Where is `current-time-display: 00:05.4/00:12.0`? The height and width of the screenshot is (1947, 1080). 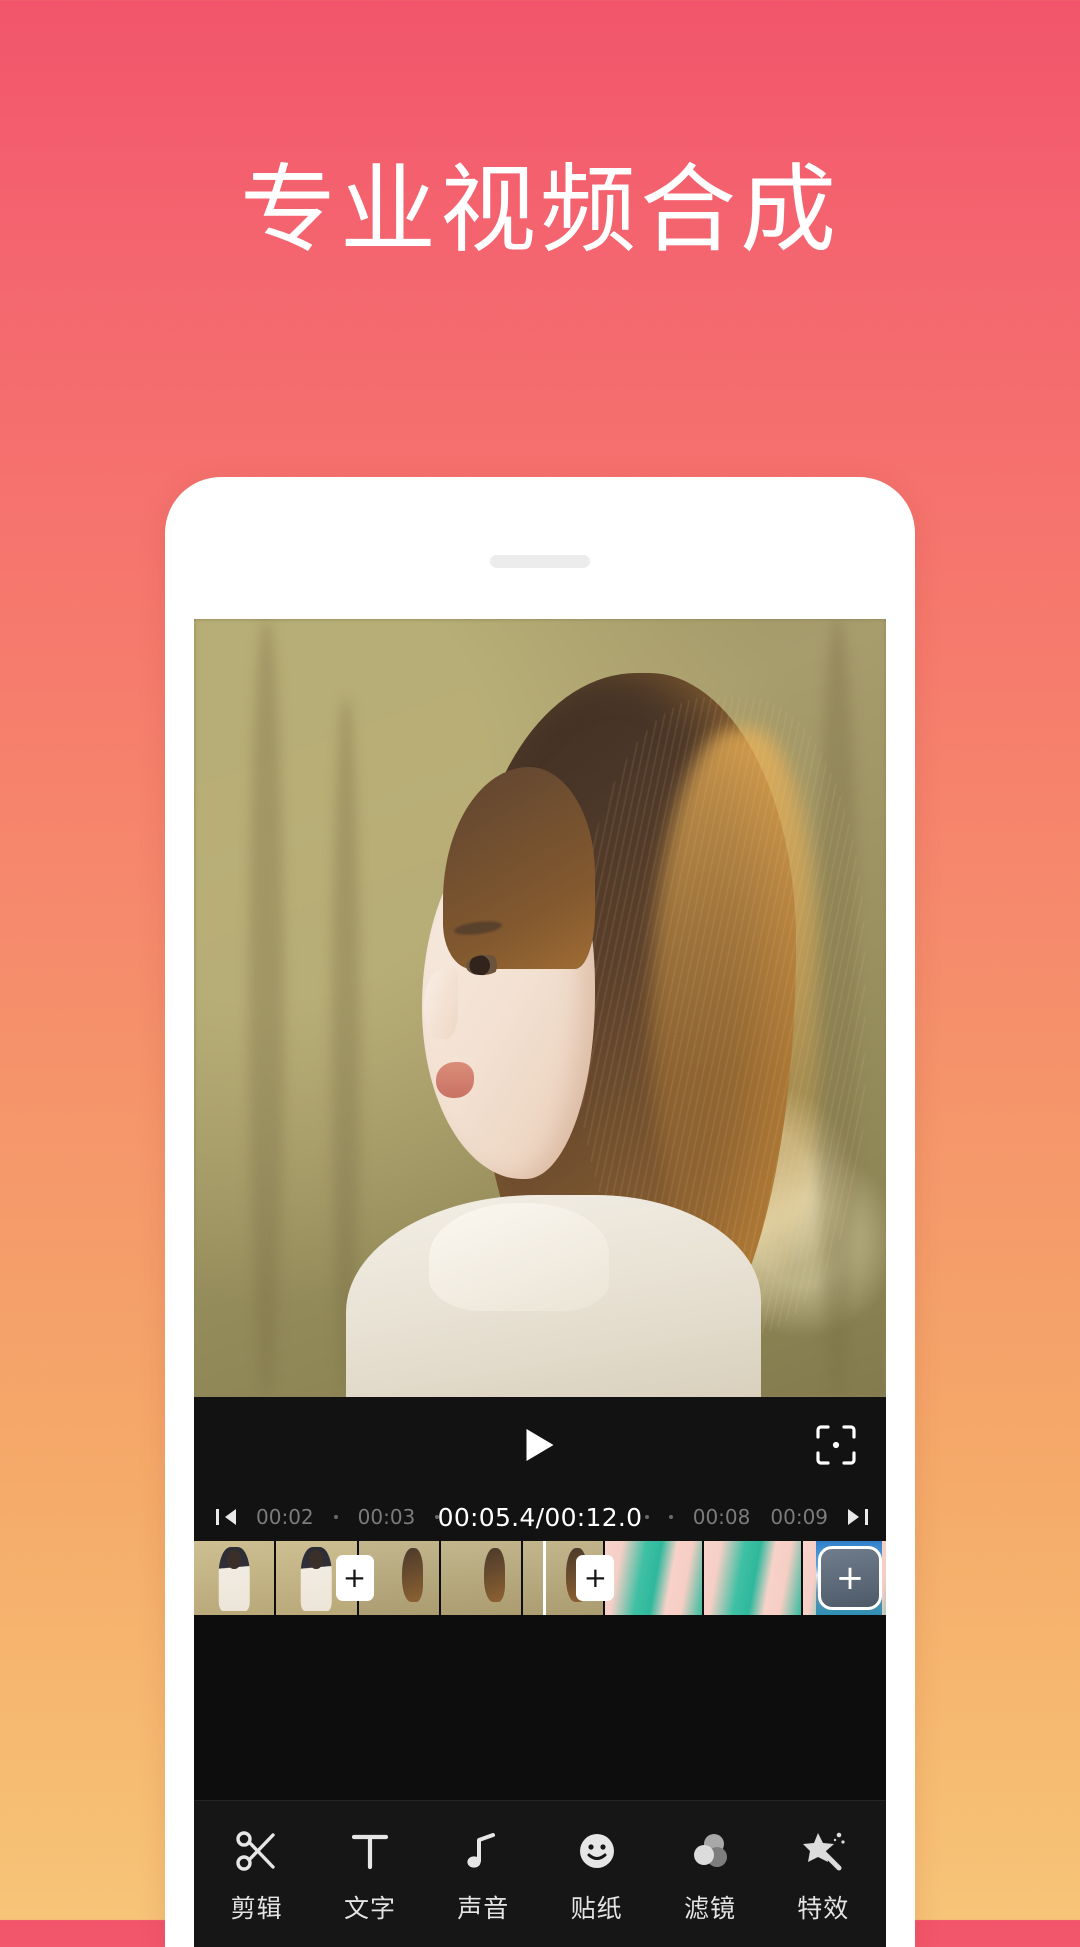
current-time-display: 00:05.4/00:12.0 is located at coordinates (540, 1517).